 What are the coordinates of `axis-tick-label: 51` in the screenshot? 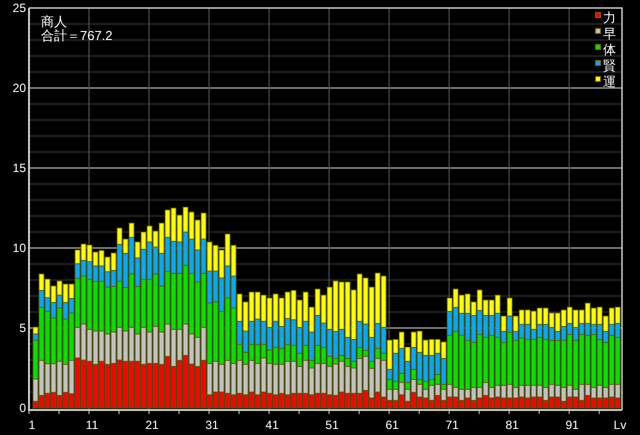 It's located at (332, 425).